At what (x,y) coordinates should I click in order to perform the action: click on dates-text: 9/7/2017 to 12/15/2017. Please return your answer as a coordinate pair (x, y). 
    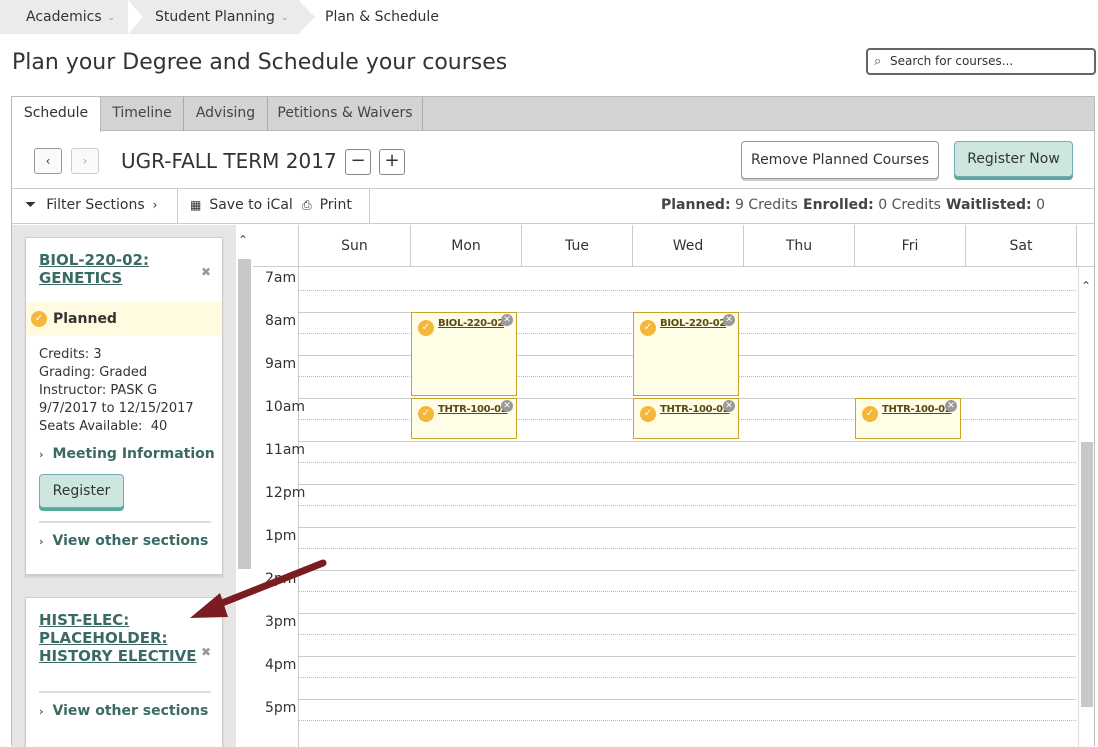
    Looking at the image, I should click on (116, 408).